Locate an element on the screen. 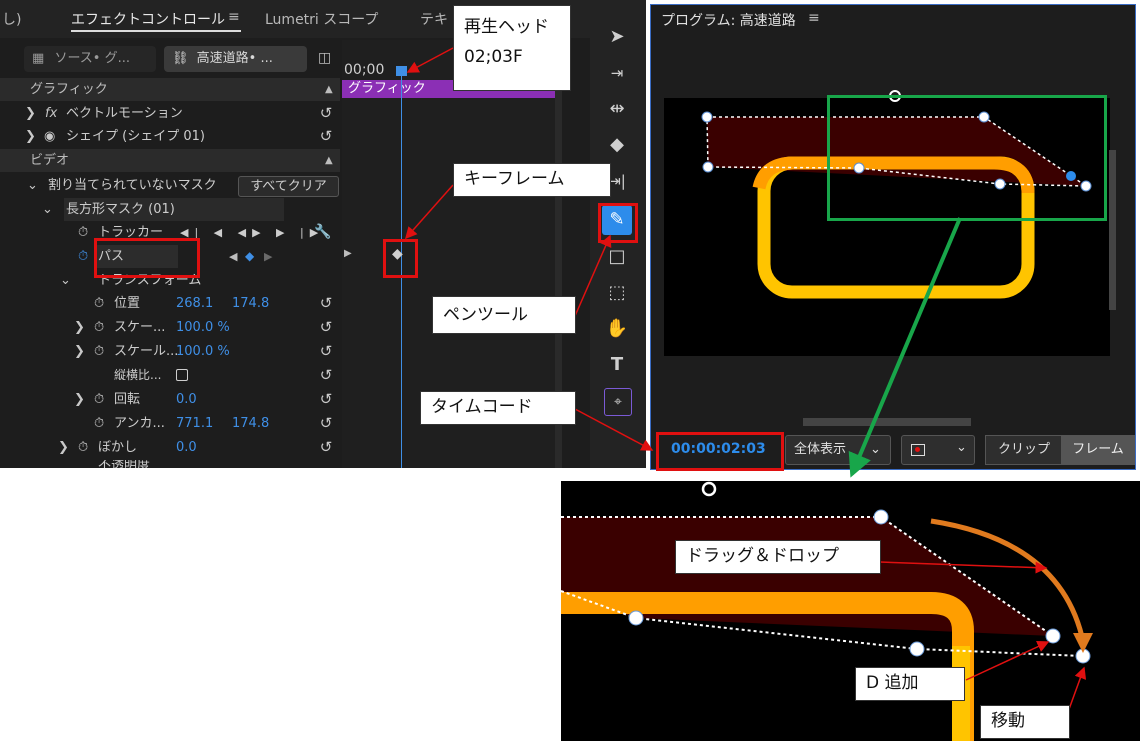 This screenshot has height=743, width=1142. callout-move: 移動 is located at coordinates (1025, 722).